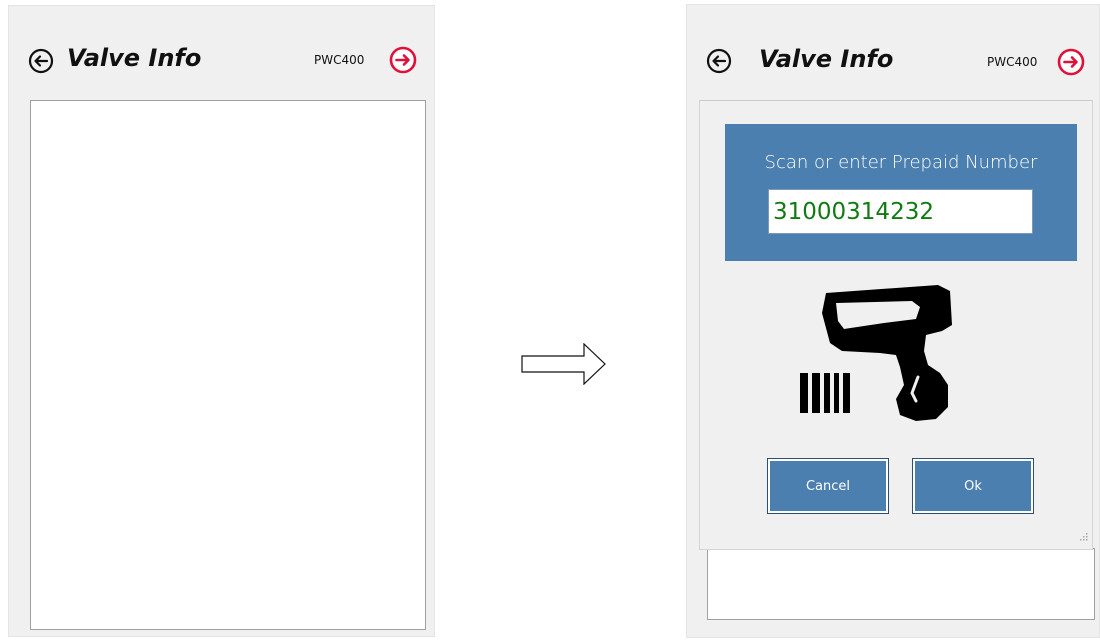 Image resolution: width=1100 pixels, height=641 pixels. Describe the element at coordinates (901, 162) in the screenshot. I see `dialog-prompt: Scan or enter Prepaid Number` at that location.